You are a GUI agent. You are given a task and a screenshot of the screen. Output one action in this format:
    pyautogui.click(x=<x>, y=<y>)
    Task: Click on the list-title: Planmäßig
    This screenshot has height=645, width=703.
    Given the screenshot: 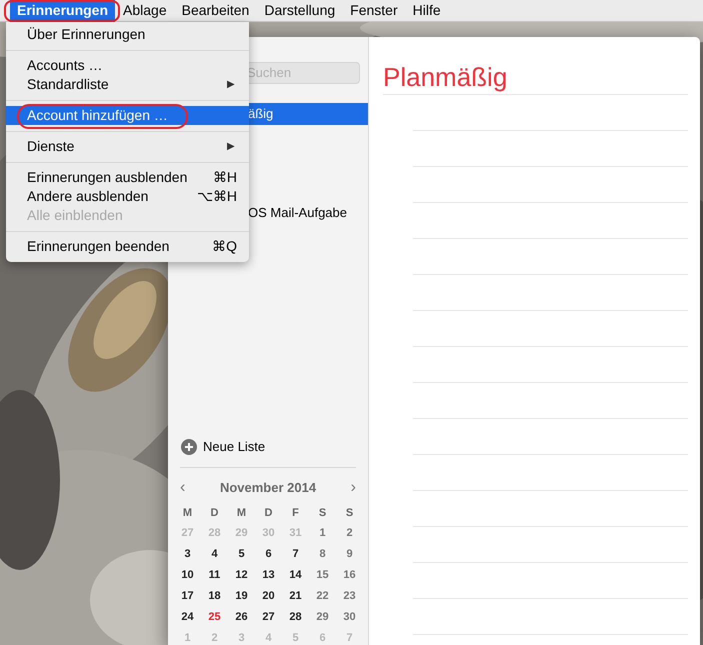 What is the action you would take?
    pyautogui.click(x=535, y=66)
    